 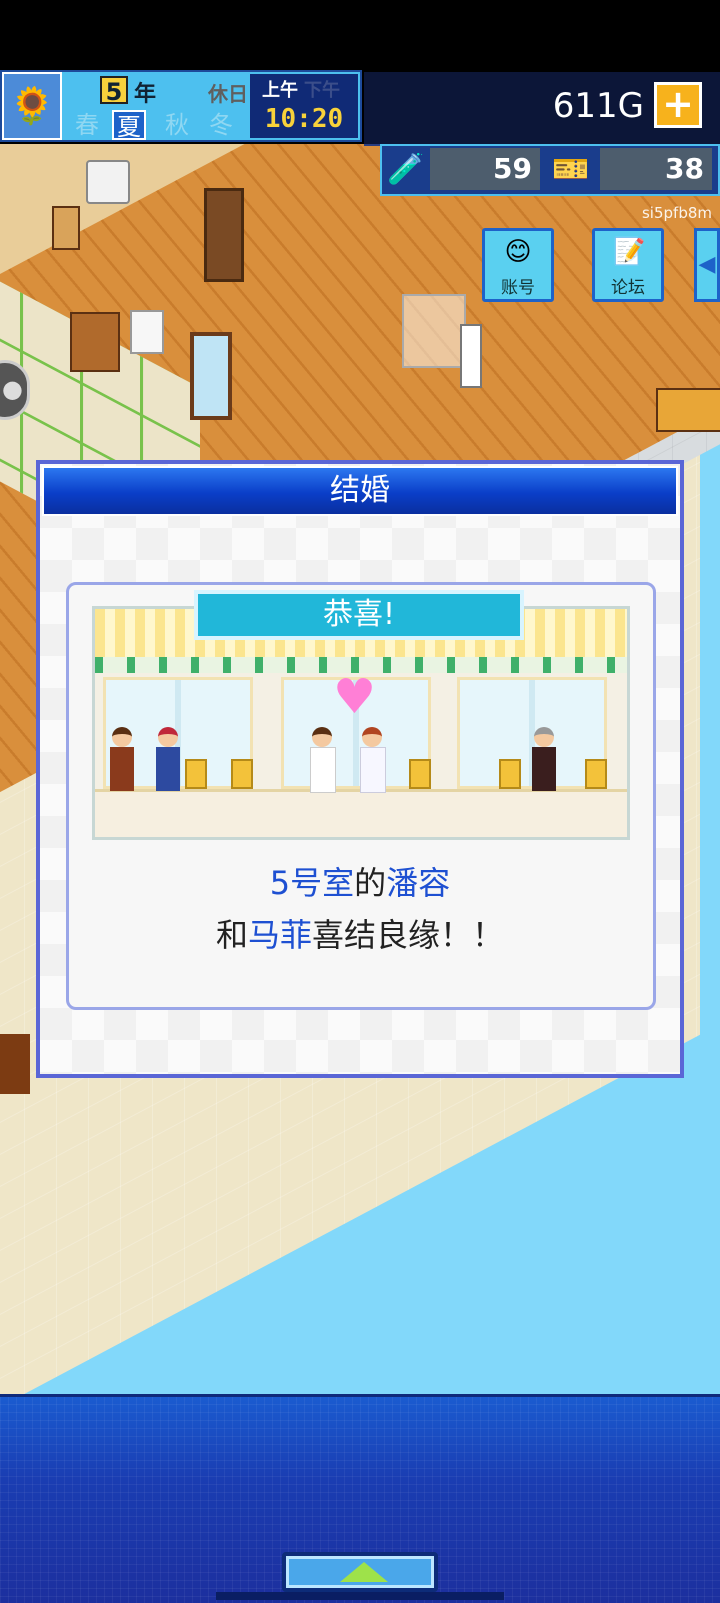 What do you see at coordinates (147, 332) in the screenshot?
I see `notice-paper` at bounding box center [147, 332].